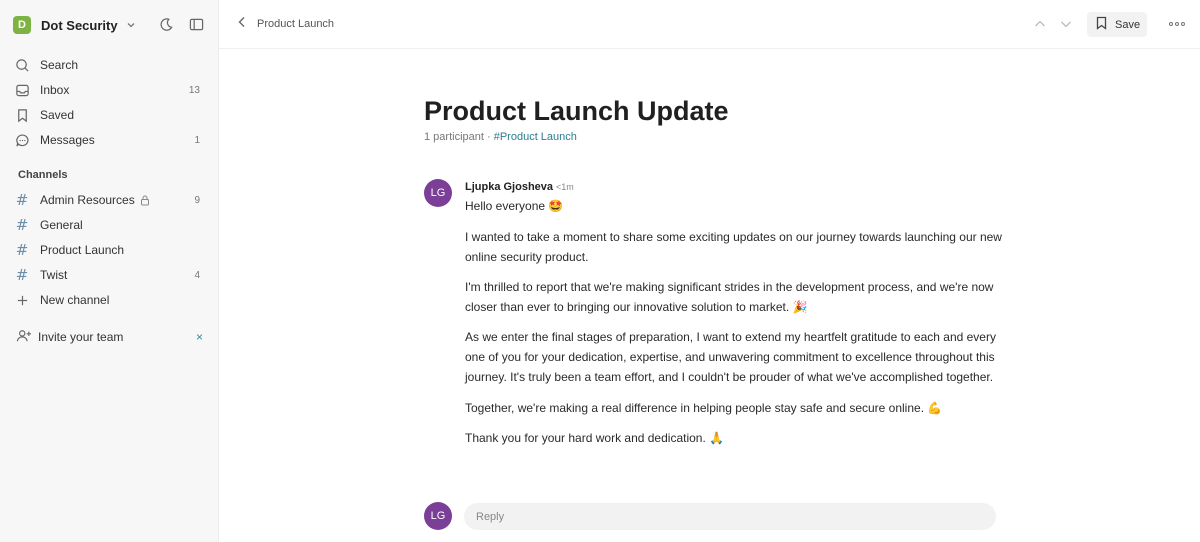  What do you see at coordinates (22, 65) in the screenshot?
I see `search-icon` at bounding box center [22, 65].